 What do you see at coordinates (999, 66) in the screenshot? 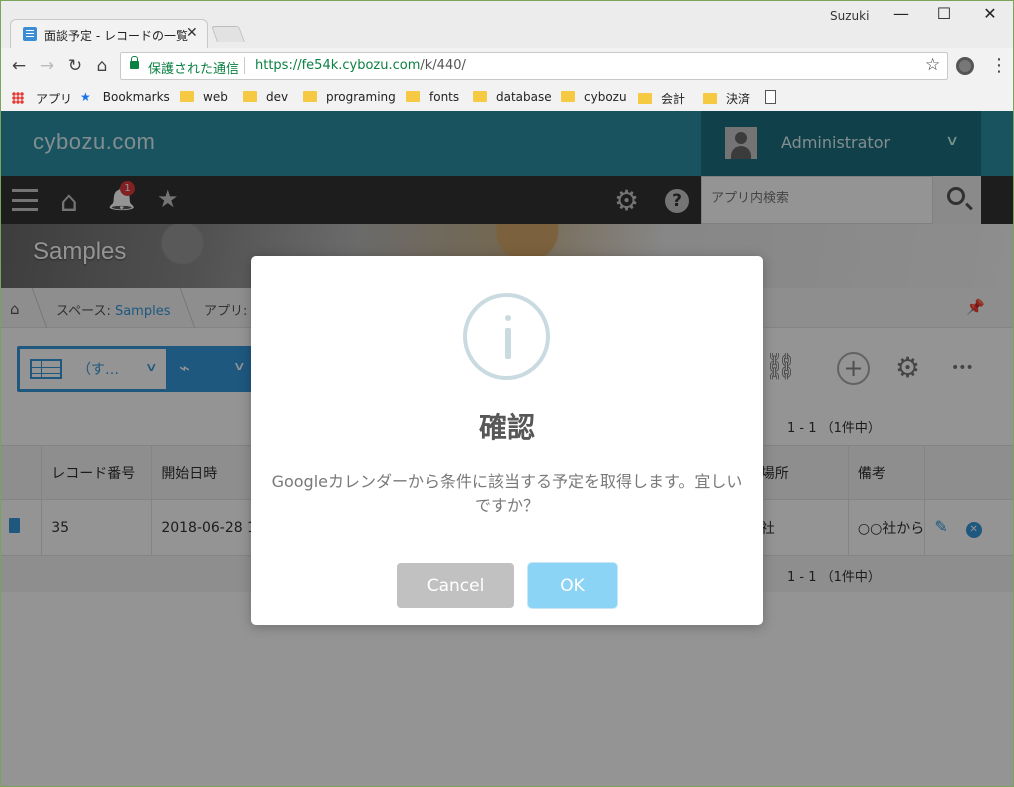
I see `browser-menu-icon: ⋮` at bounding box center [999, 66].